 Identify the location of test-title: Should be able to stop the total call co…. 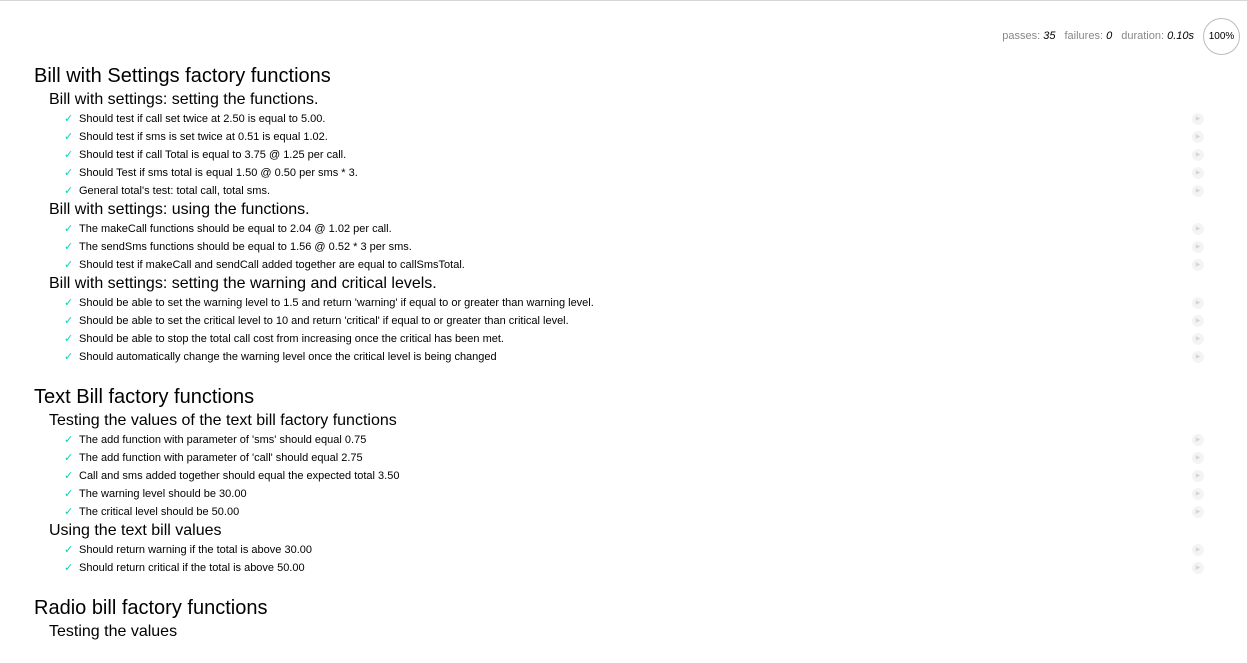
(291, 339).